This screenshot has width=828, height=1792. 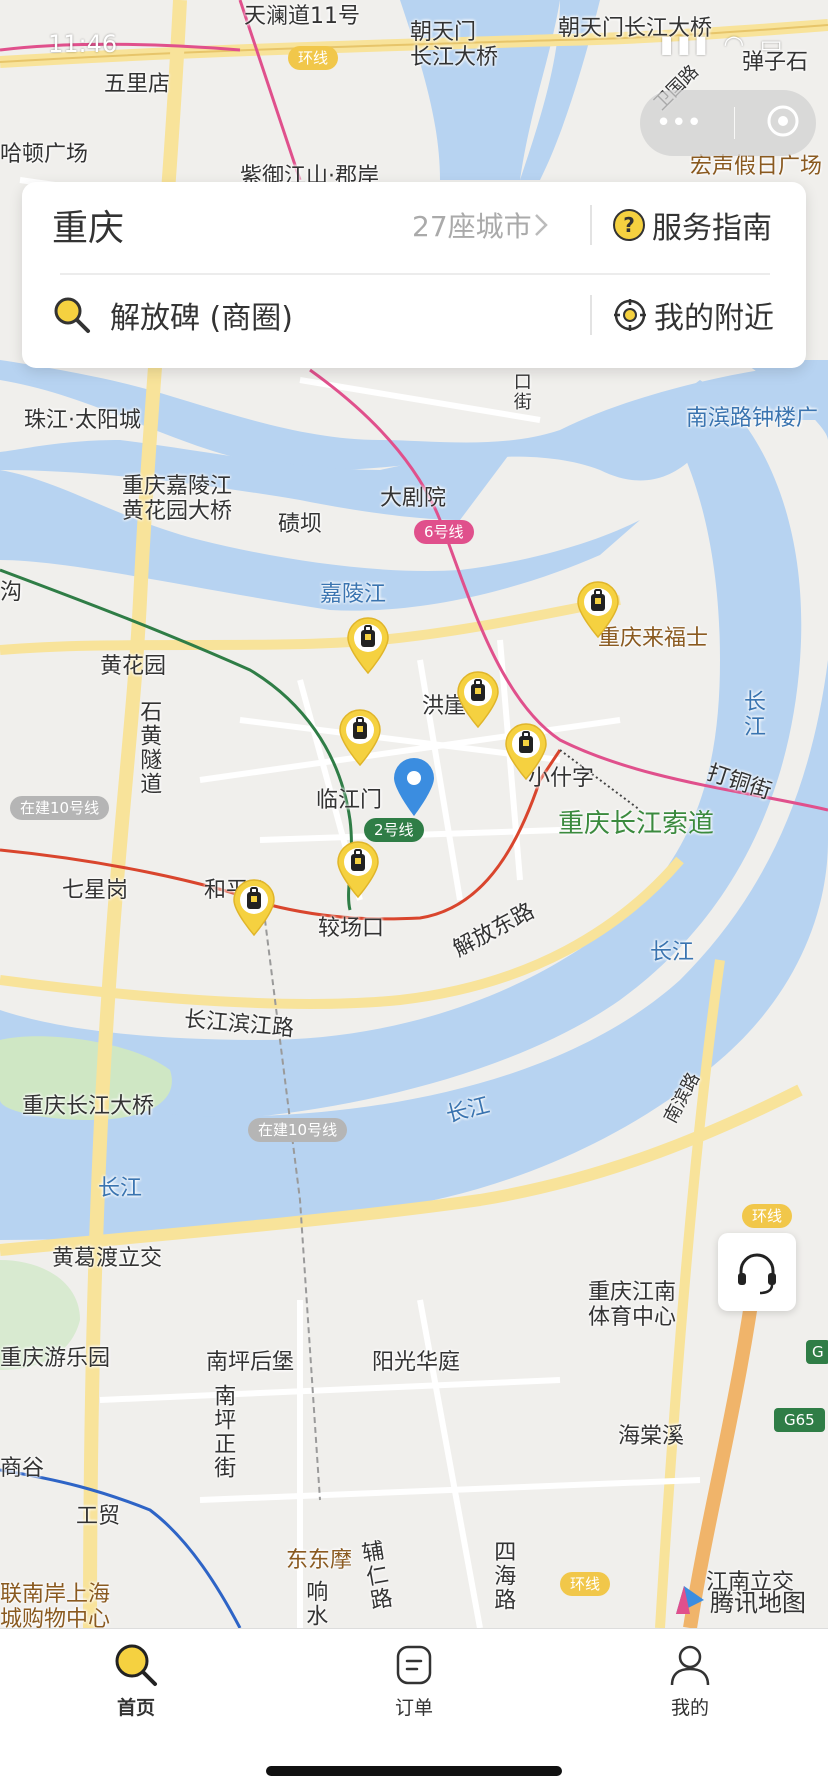 What do you see at coordinates (55, 1358) in the screenshot?
I see `map-label-amusement: 重庆游乐园` at bounding box center [55, 1358].